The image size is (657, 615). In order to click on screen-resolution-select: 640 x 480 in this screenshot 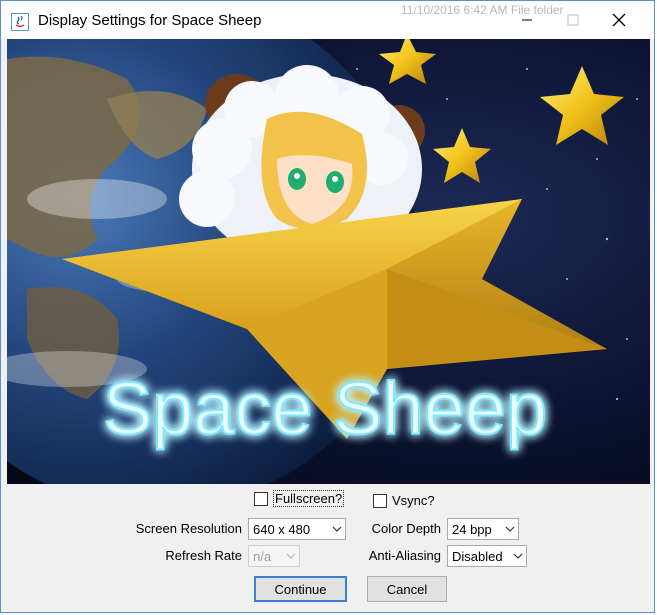, I will do `click(297, 529)`.